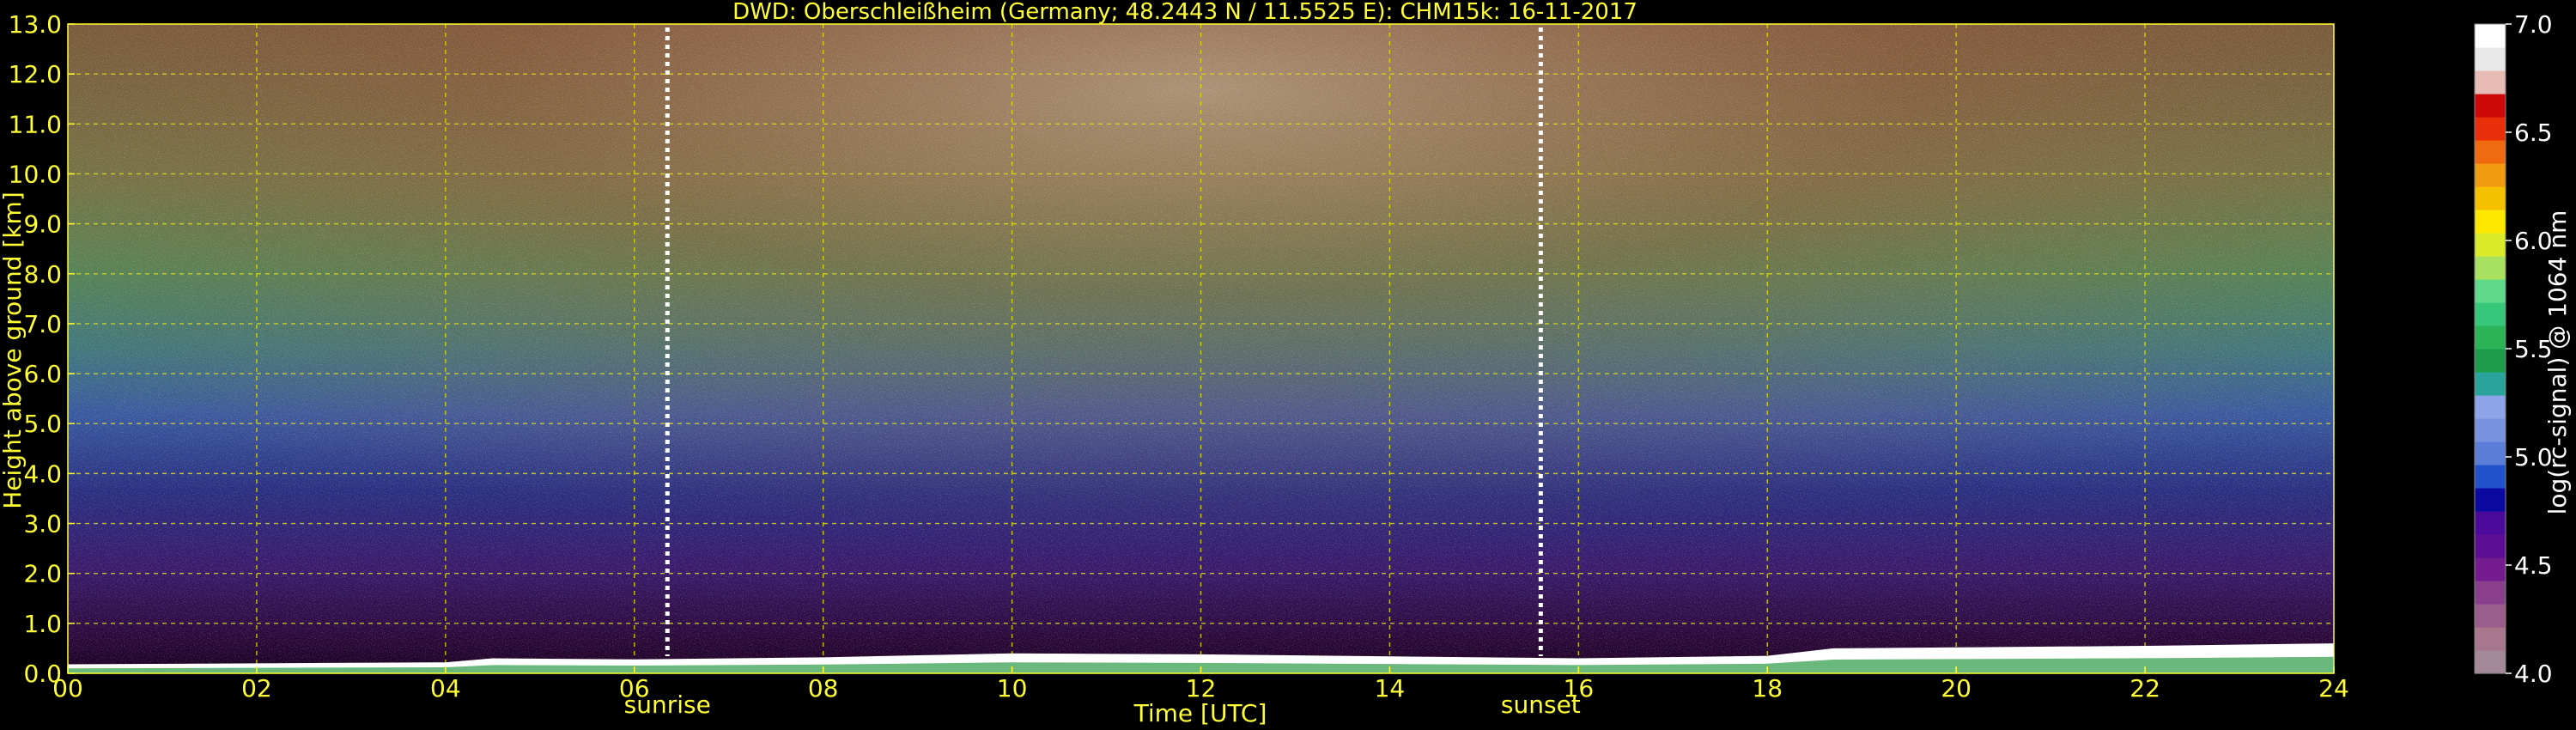 The width and height of the screenshot is (2576, 730). I want to click on x-tick-label: 08, so click(823, 688).